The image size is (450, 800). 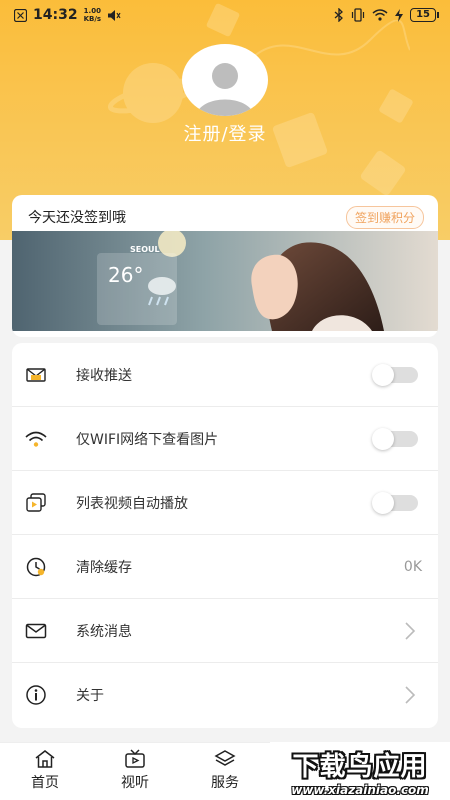 I want to click on watermark-url: www.xiazainiao.com, so click(x=360, y=789).